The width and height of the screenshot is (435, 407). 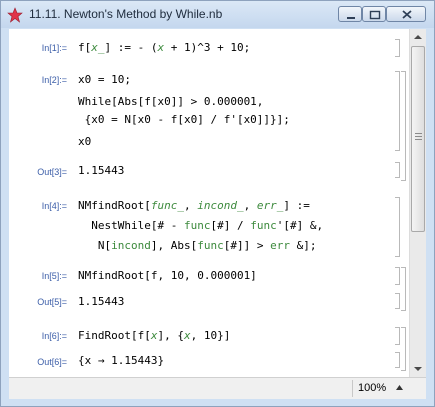 What do you see at coordinates (121, 360) in the screenshot?
I see `output-cell-6: {x → 1.15443}` at bounding box center [121, 360].